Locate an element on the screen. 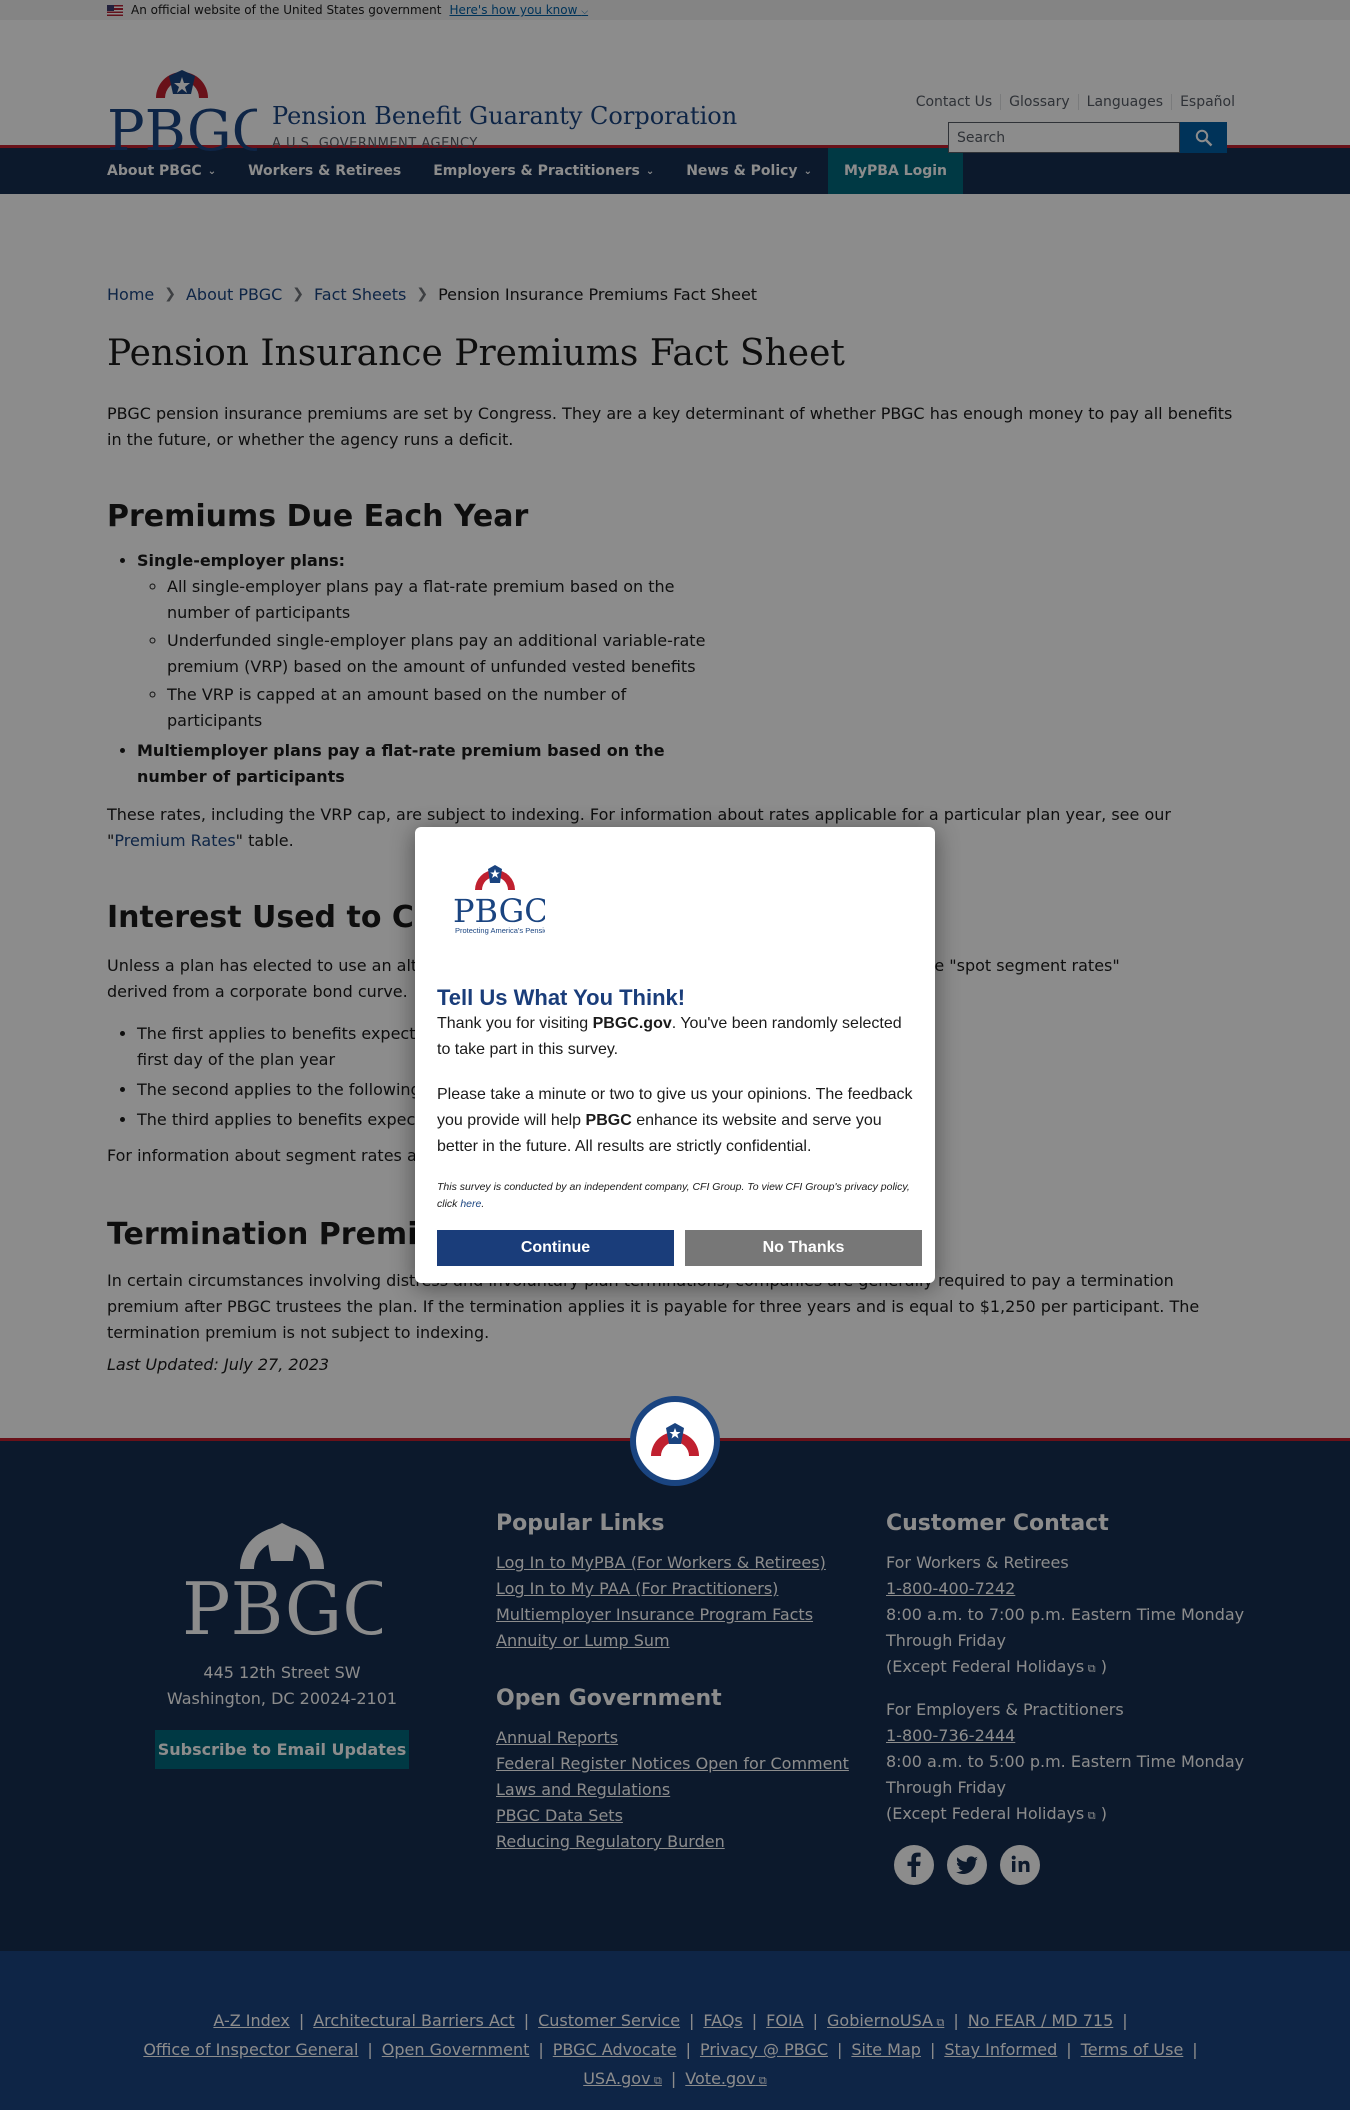 The width and height of the screenshot is (1350, 2110). svg-text: PBGC is located at coordinates (499, 911).